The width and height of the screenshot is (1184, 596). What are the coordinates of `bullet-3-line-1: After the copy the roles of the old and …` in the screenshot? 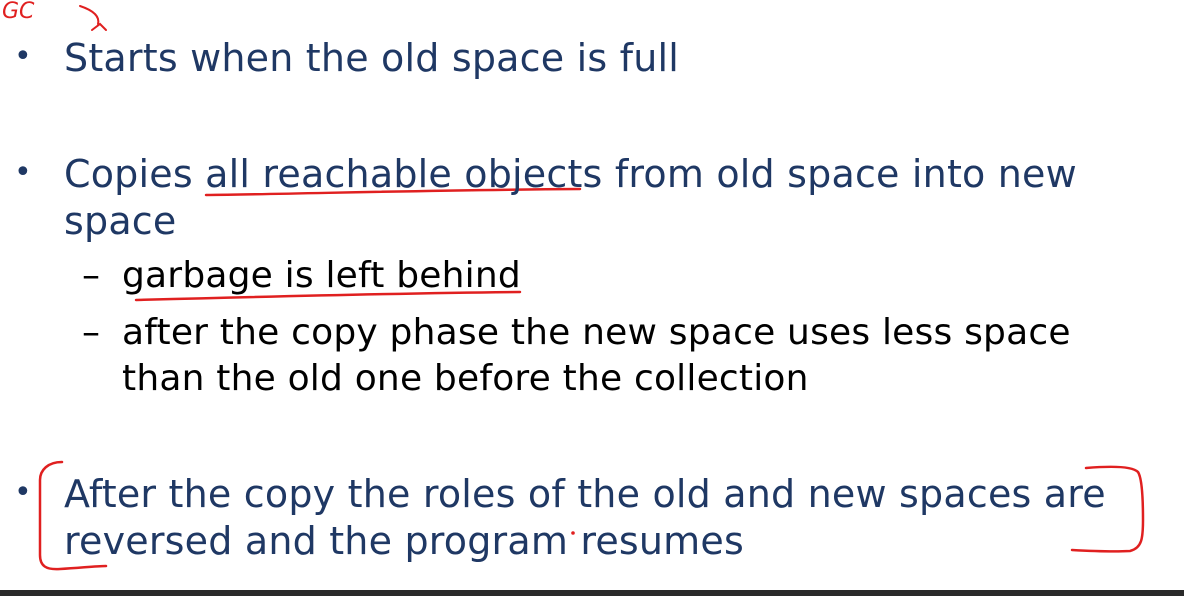 It's located at (585, 494).